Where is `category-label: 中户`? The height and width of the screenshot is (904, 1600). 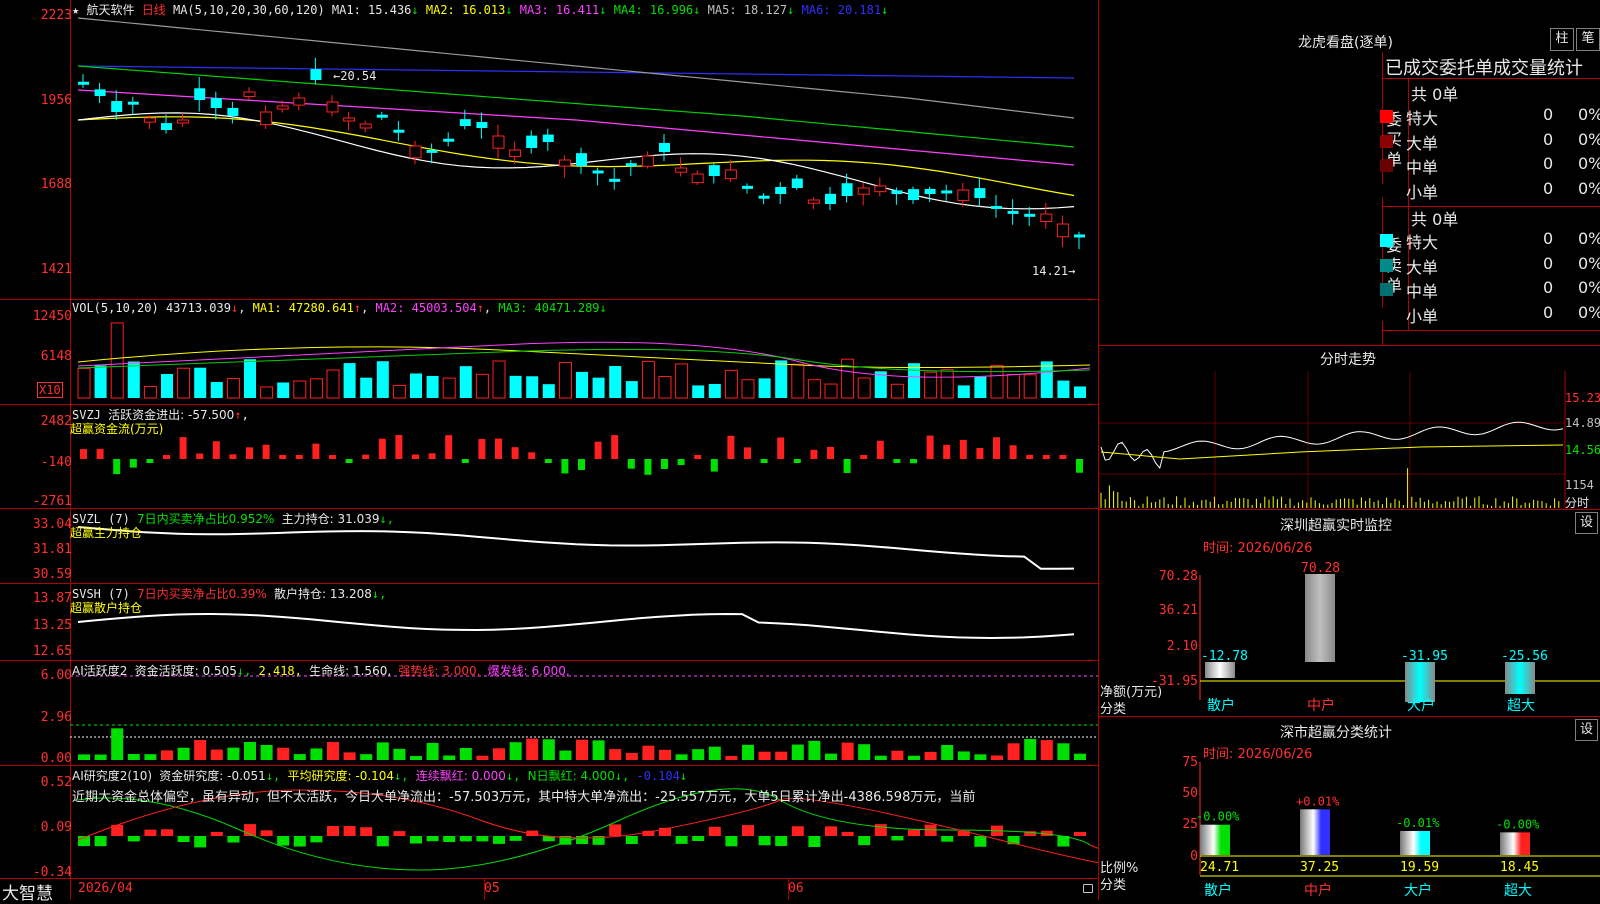 category-label: 中户 is located at coordinates (1318, 890).